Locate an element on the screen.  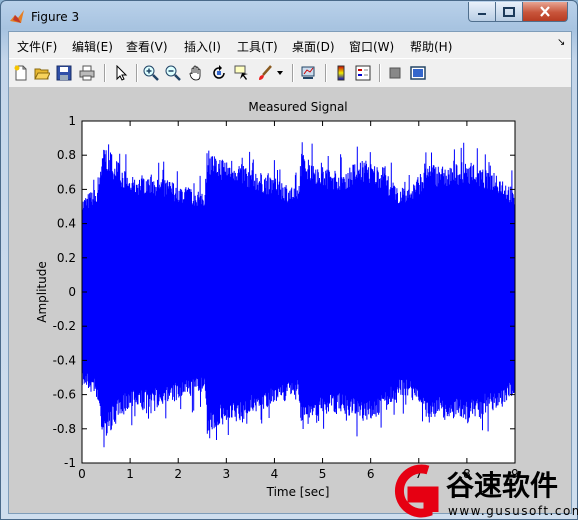
y-tick-label: -1 is located at coordinates (70, 463).